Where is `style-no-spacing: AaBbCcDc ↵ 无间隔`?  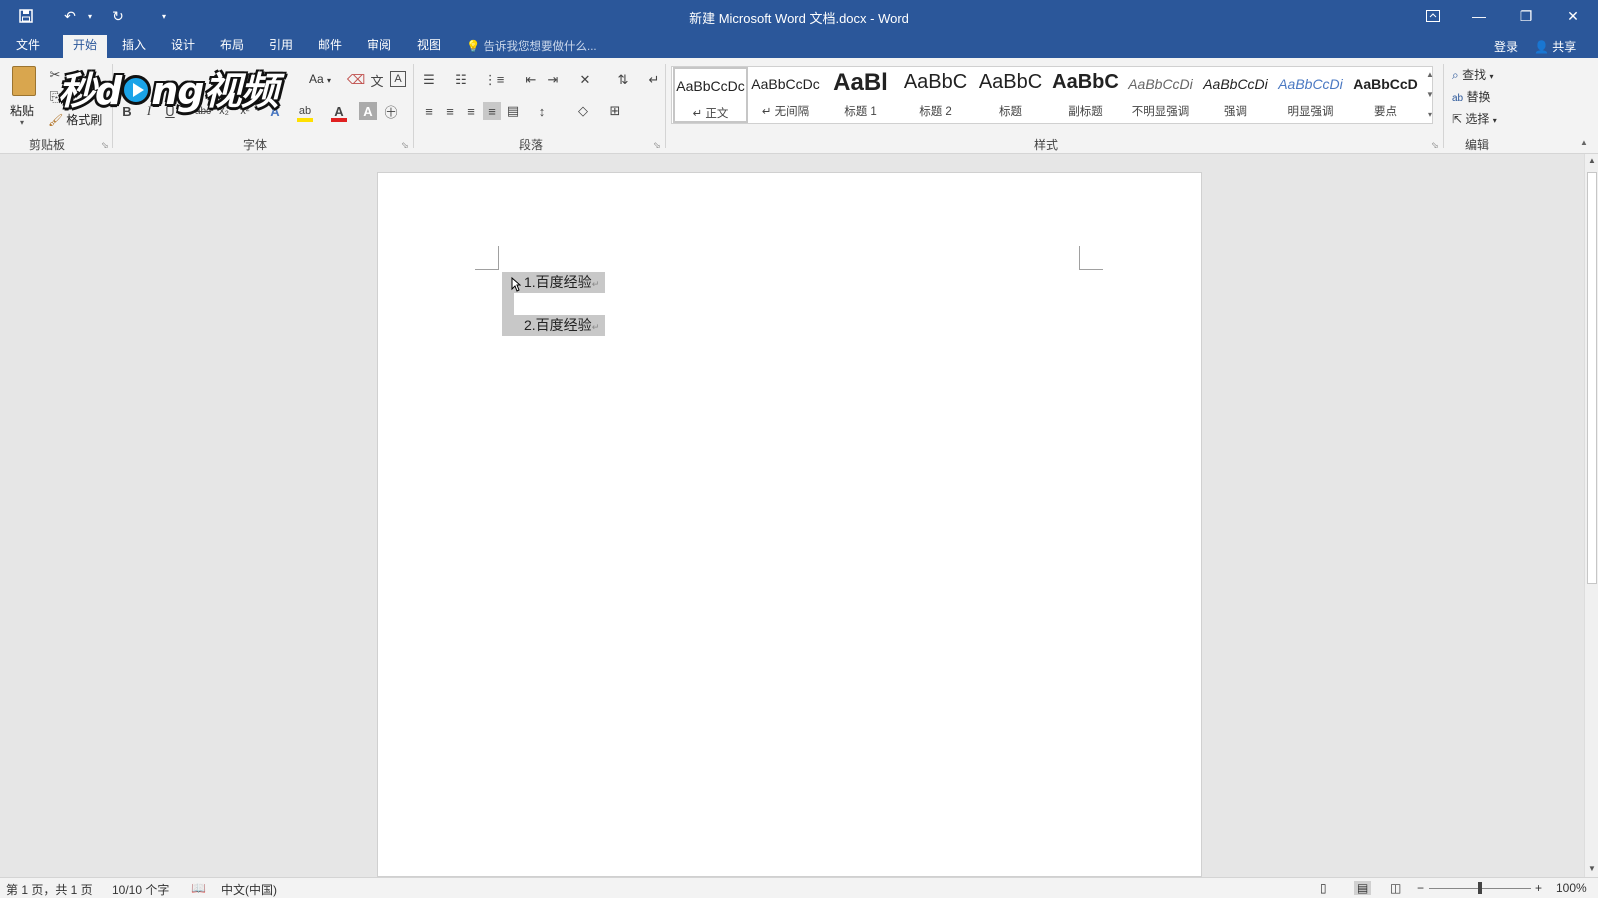
style-no-spacing: AaBbCcDc ↵ 无间隔 is located at coordinates (785, 95).